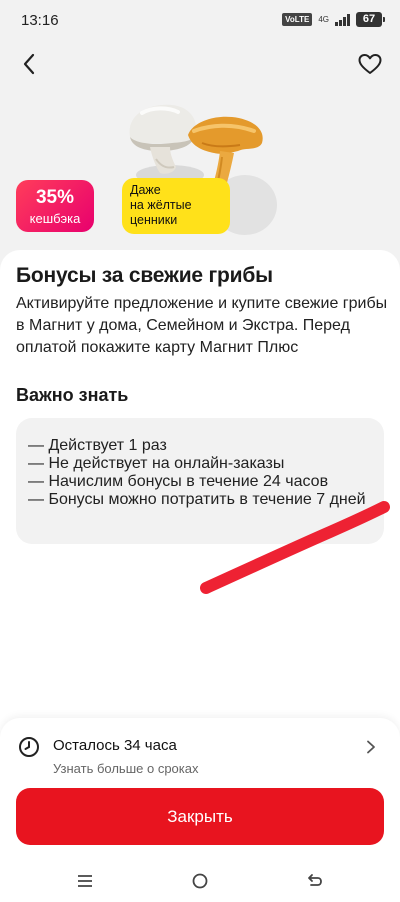 The height and width of the screenshot is (902, 400). Describe the element at coordinates (297, 19) in the screenshot. I see `volte-badge: VoLTE` at that location.